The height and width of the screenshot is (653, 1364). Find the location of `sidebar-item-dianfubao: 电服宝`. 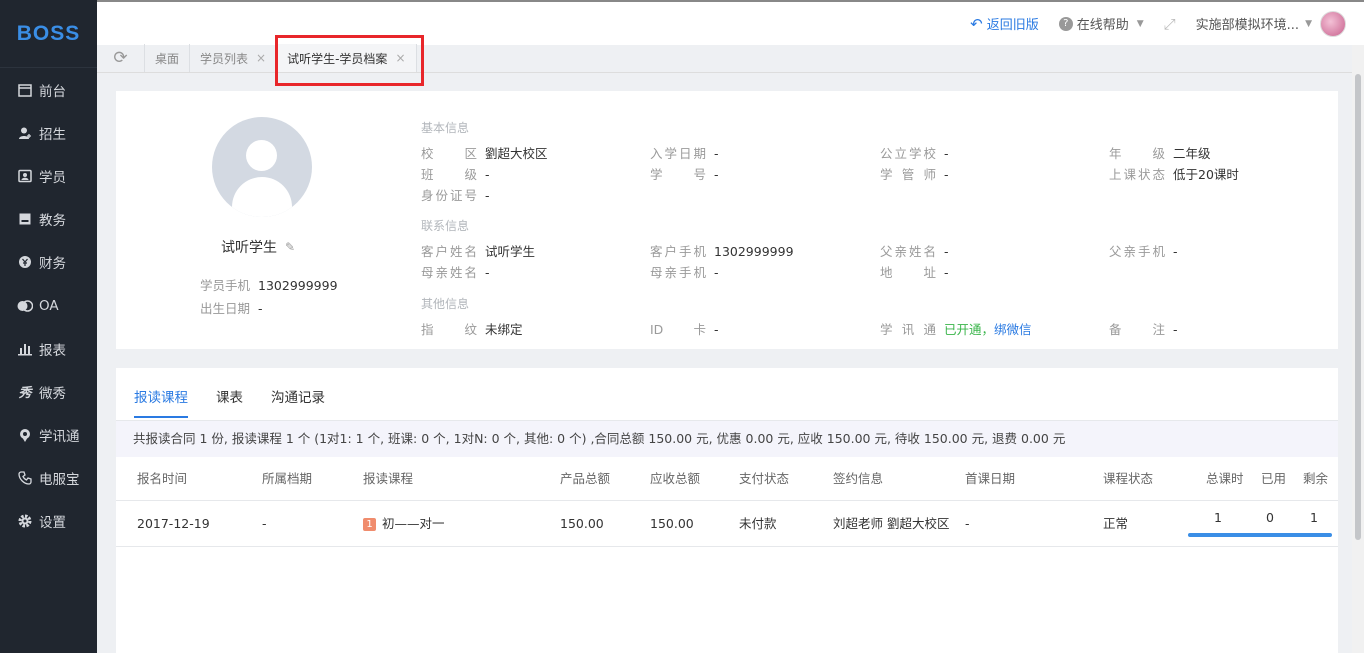

sidebar-item-dianfubao: 电服宝 is located at coordinates (48, 478).